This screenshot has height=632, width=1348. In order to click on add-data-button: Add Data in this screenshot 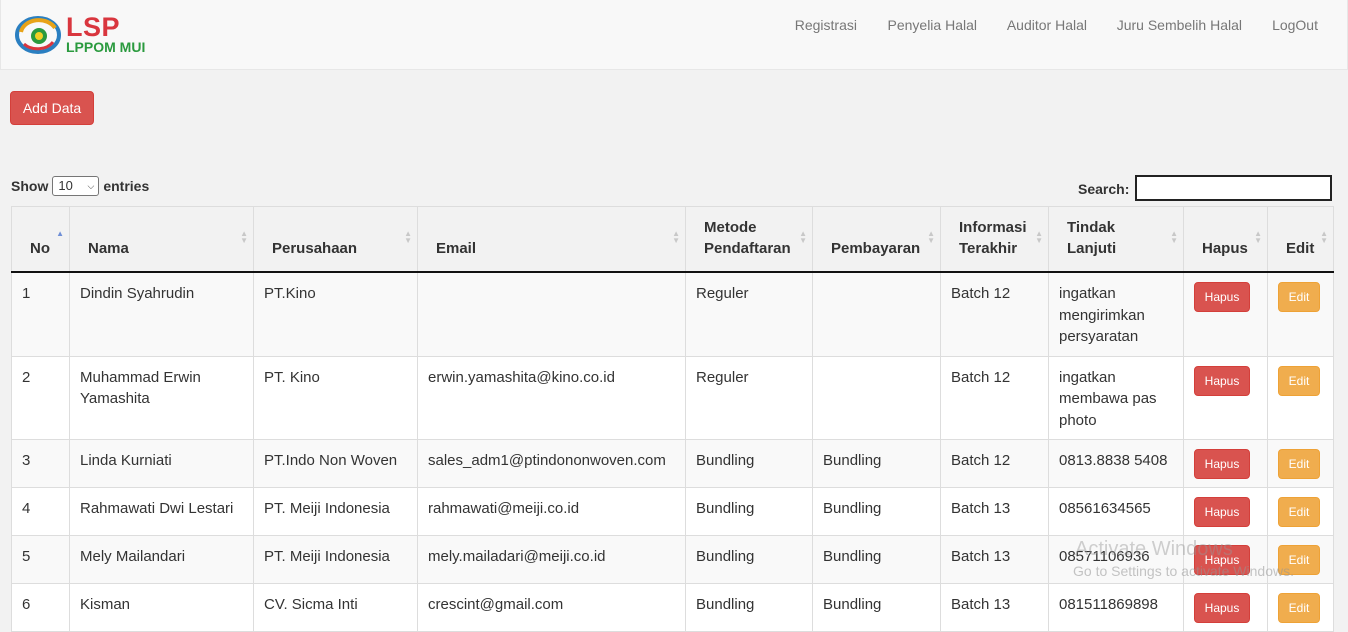, I will do `click(52, 108)`.